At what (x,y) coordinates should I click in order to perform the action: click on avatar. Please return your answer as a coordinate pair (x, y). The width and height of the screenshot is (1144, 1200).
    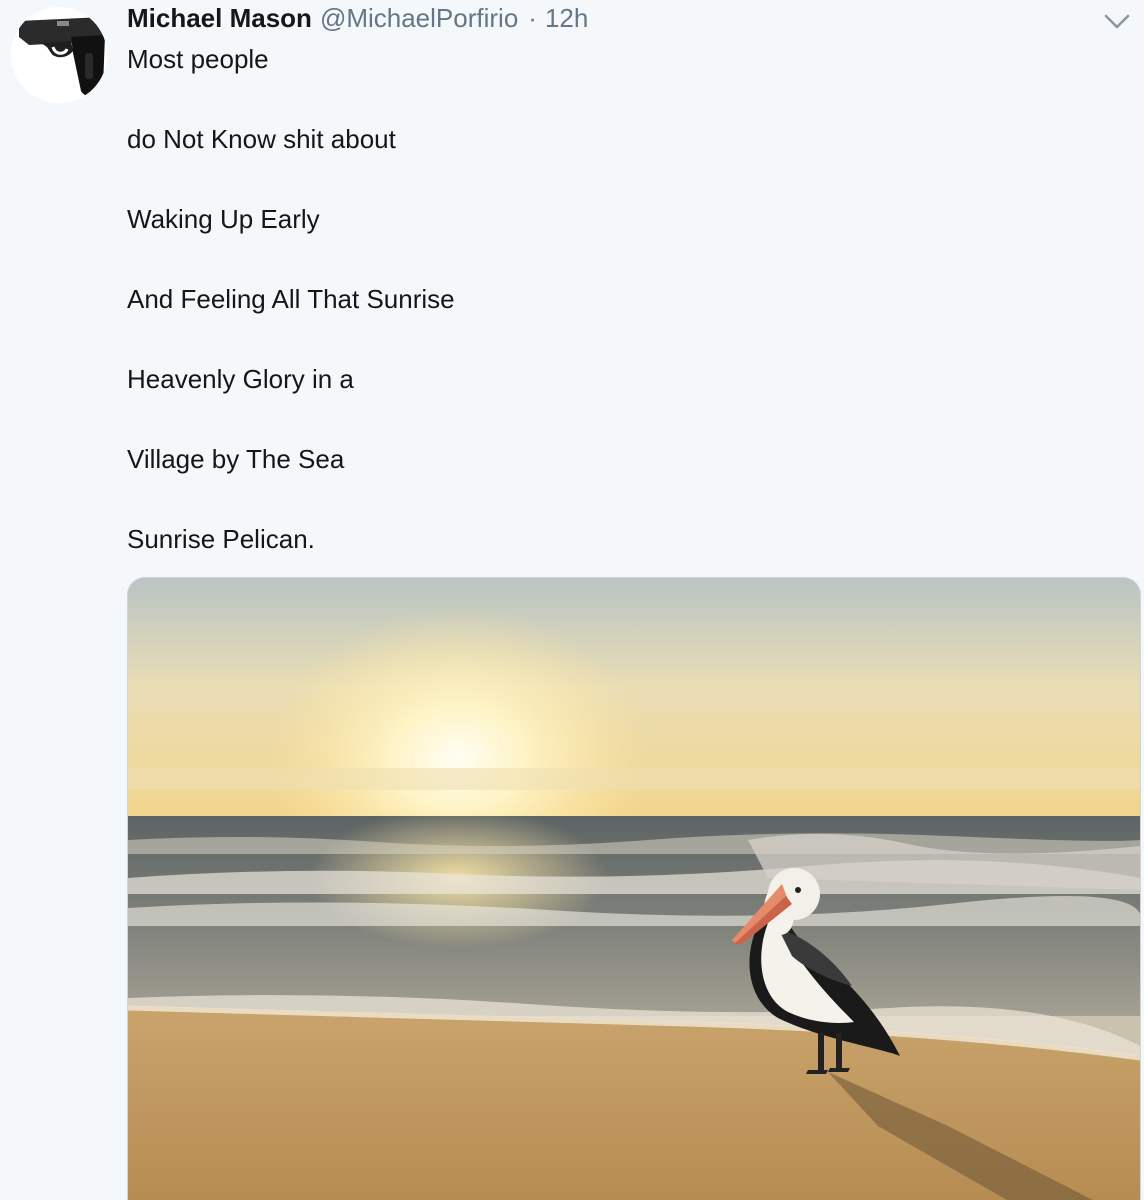
    Looking at the image, I should click on (59, 55).